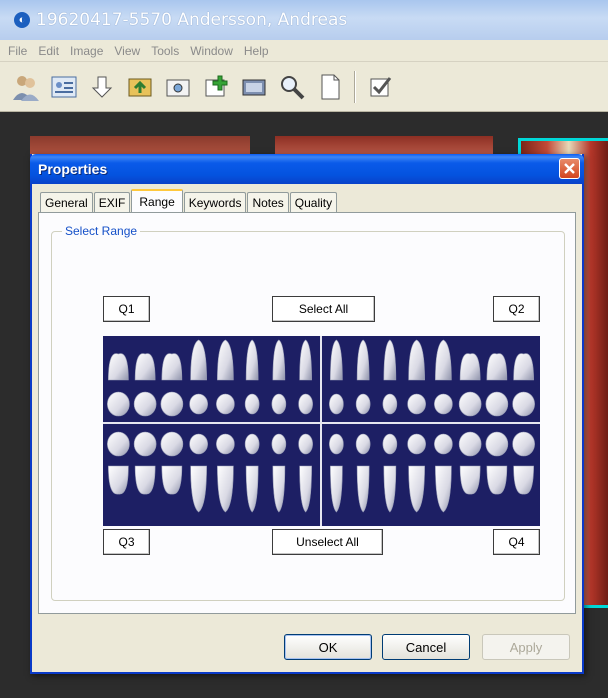  Describe the element at coordinates (323, 309) in the screenshot. I see `select-all-button: Select All` at that location.